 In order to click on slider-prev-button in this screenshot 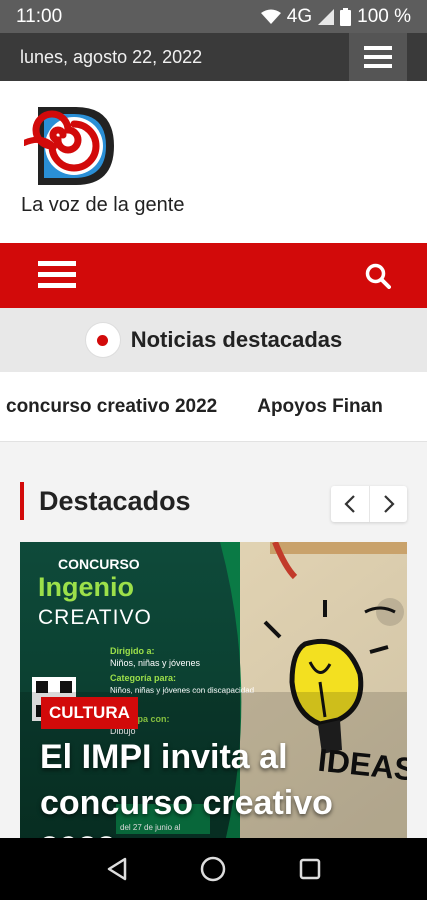, I will do `click(350, 504)`.